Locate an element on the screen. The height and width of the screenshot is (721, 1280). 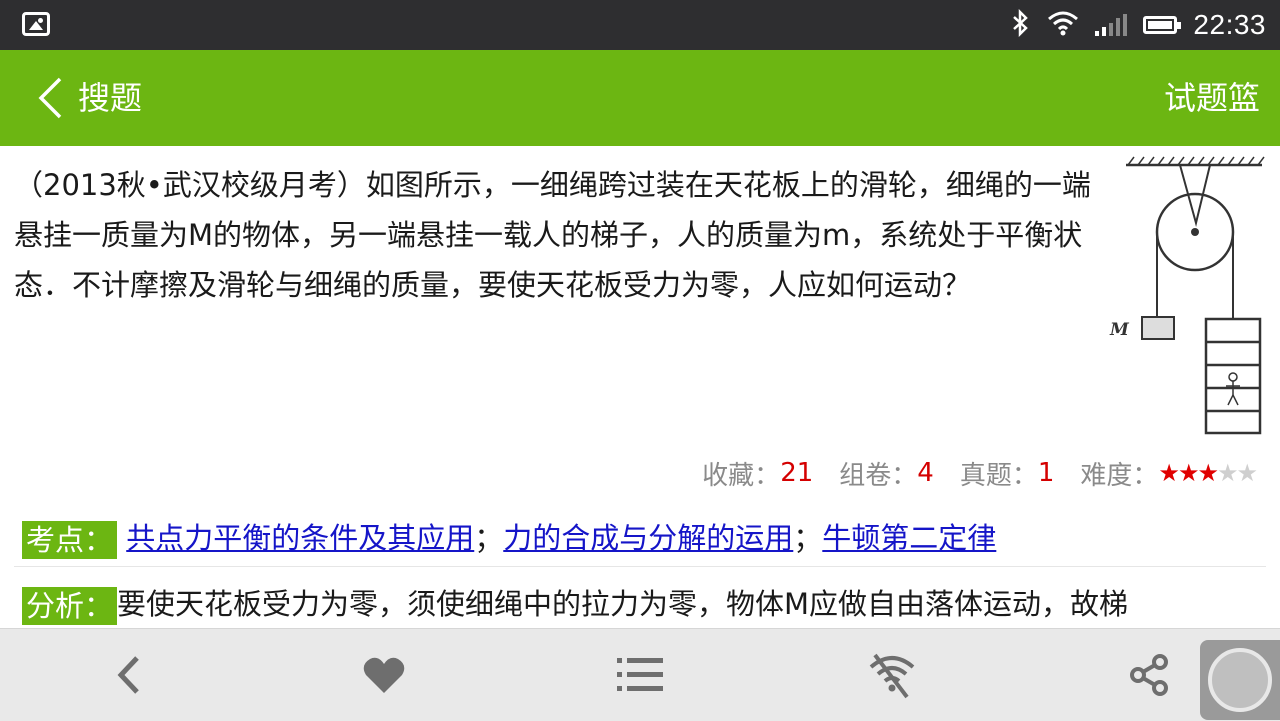
wifi-icon is located at coordinates (1063, 25).